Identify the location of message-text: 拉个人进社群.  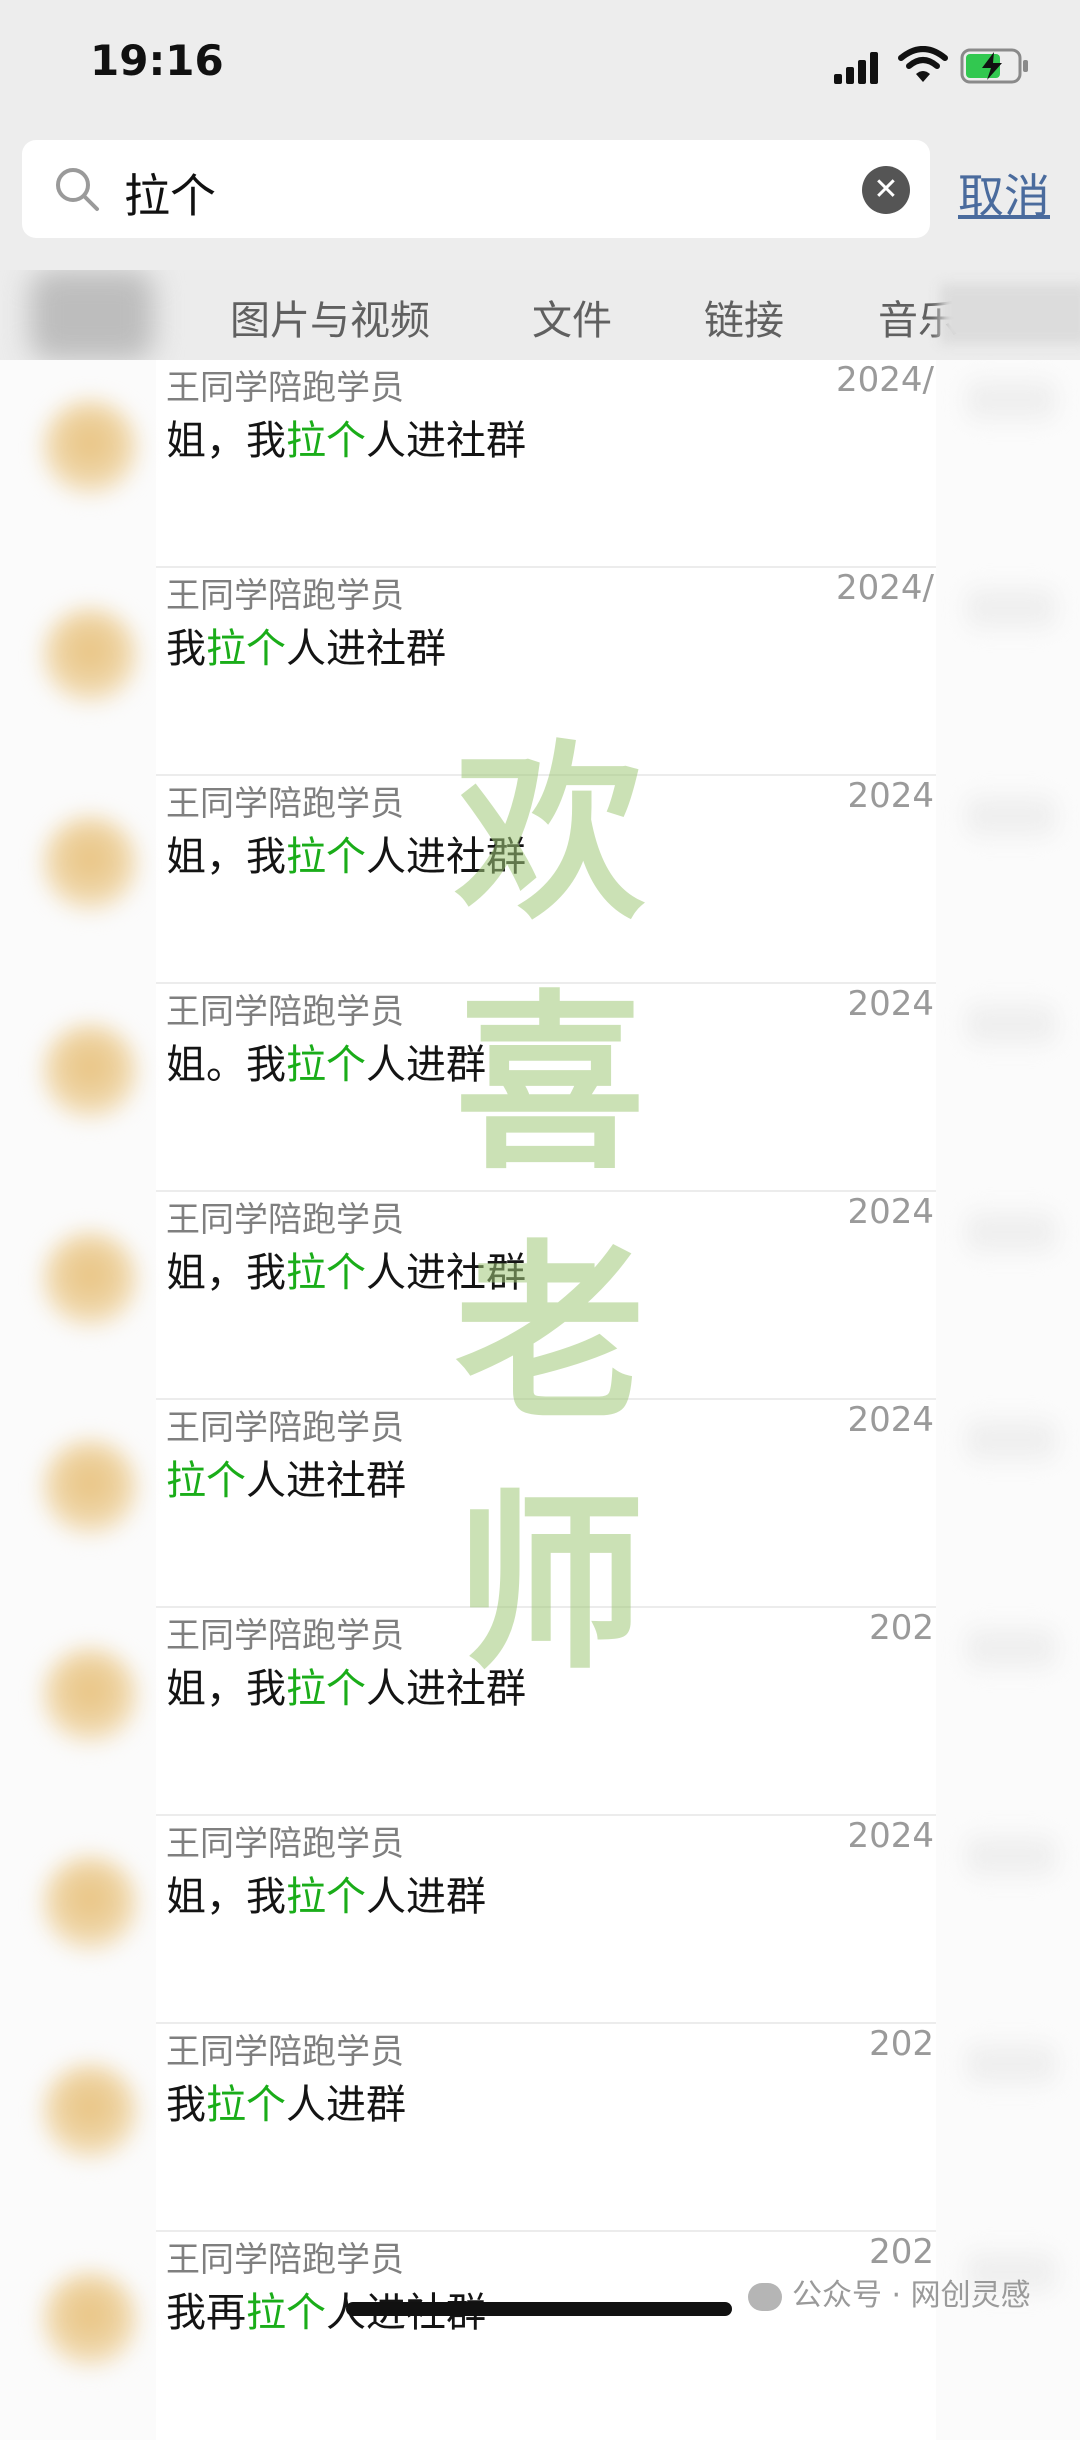
(286, 1481).